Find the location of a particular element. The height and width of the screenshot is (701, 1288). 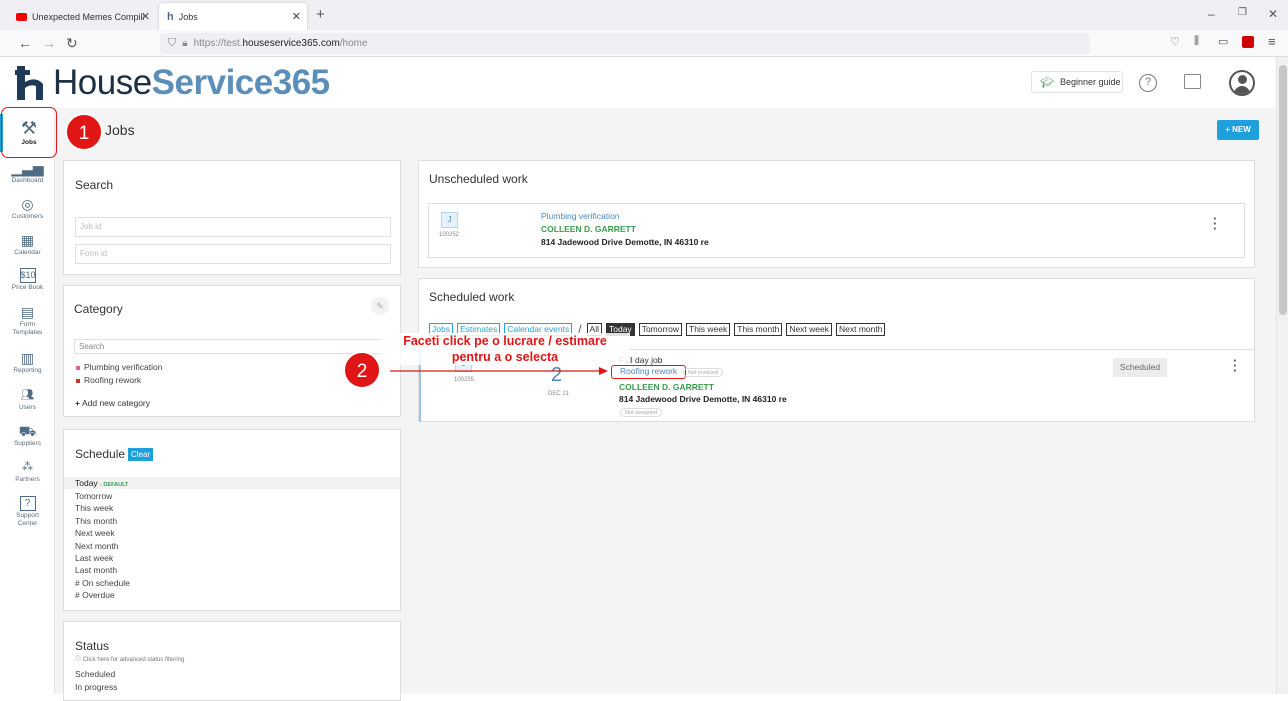

avatar is located at coordinates (1242, 83).